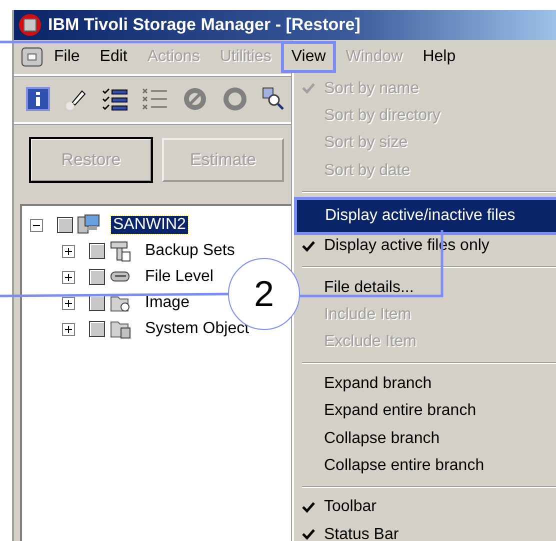 The height and width of the screenshot is (541, 556). What do you see at coordinates (204, 25) in the screenshot?
I see `window-title: IBM Tivoli Storage Manager - [Restore]` at bounding box center [204, 25].